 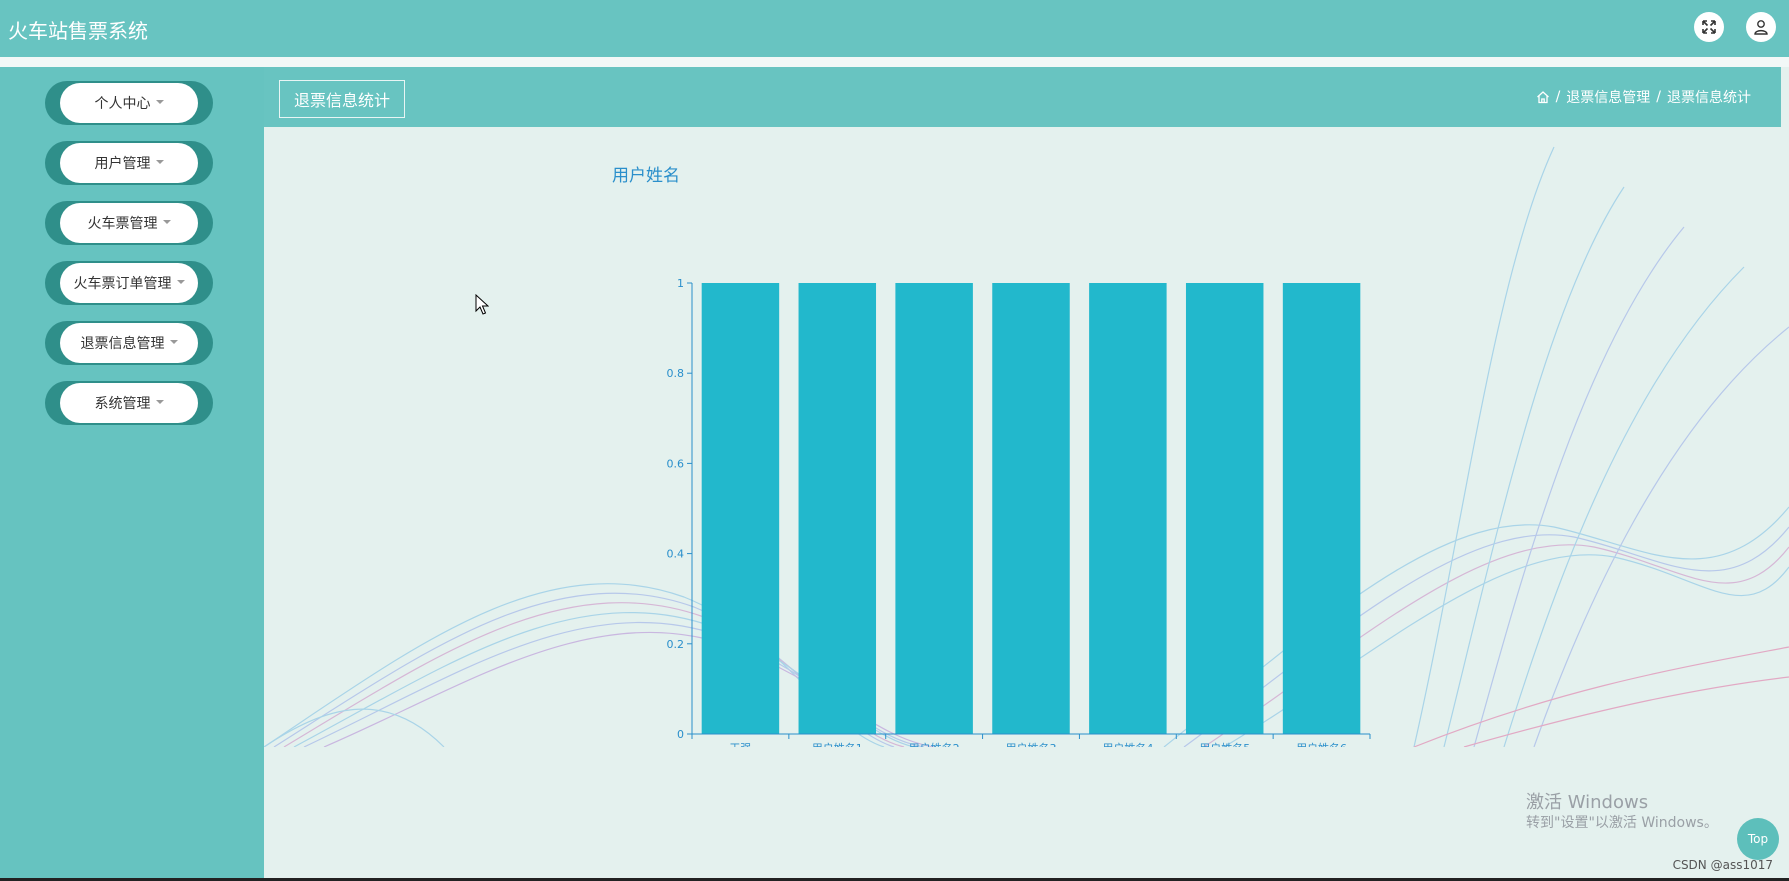 I want to click on sidebar-item-user-management-button: 用户管理, so click(x=129, y=163).